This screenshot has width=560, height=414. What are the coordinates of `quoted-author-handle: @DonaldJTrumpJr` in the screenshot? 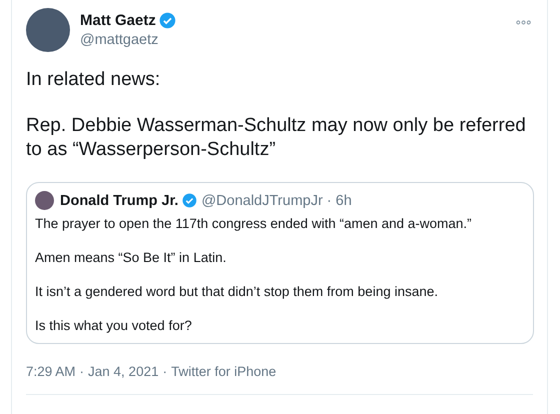 It's located at (262, 200).